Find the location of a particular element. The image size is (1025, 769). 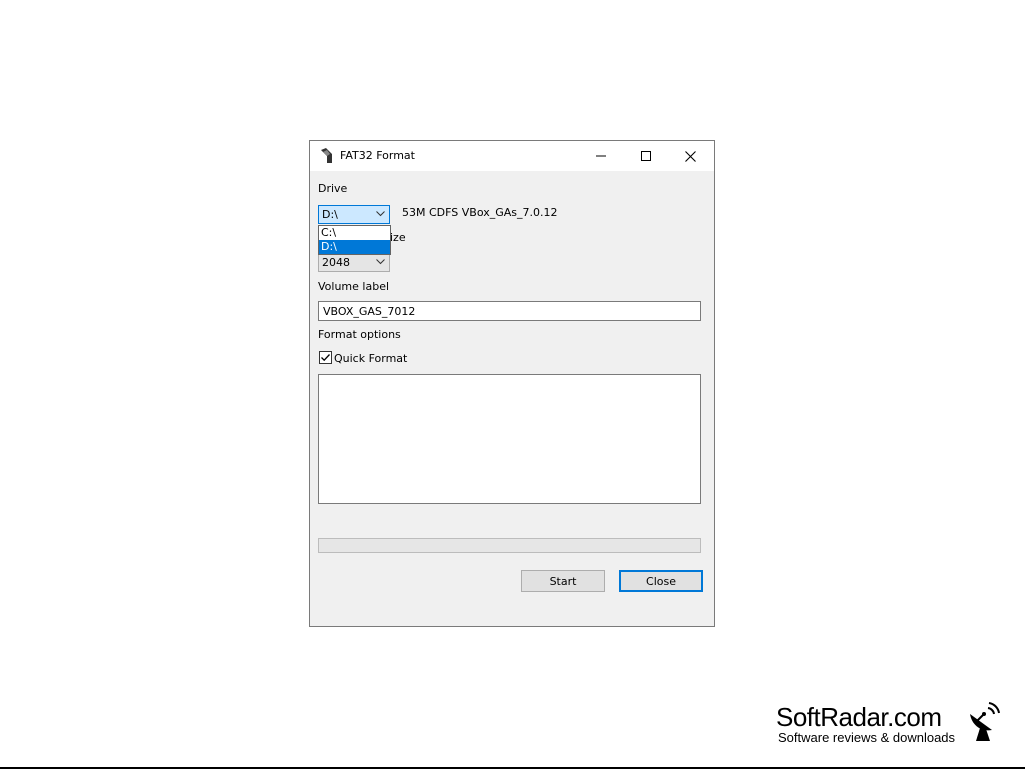

volume-label-input: VBOX_GAS_7012 is located at coordinates (509, 311).